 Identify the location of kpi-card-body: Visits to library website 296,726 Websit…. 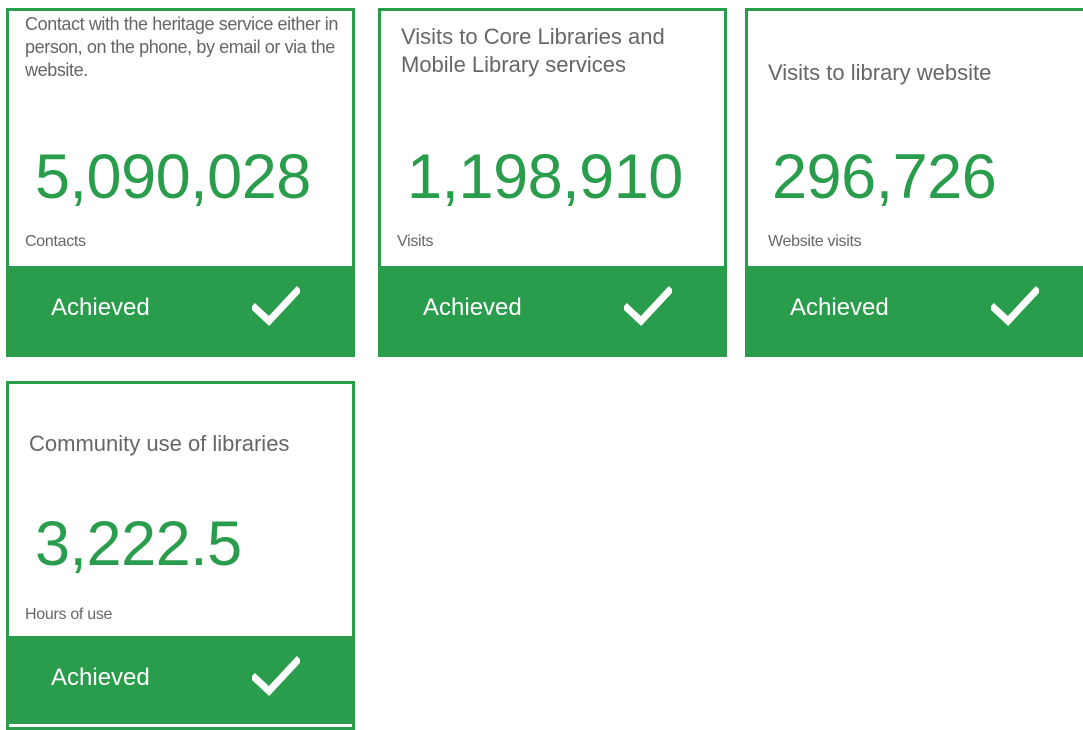
(915, 140).